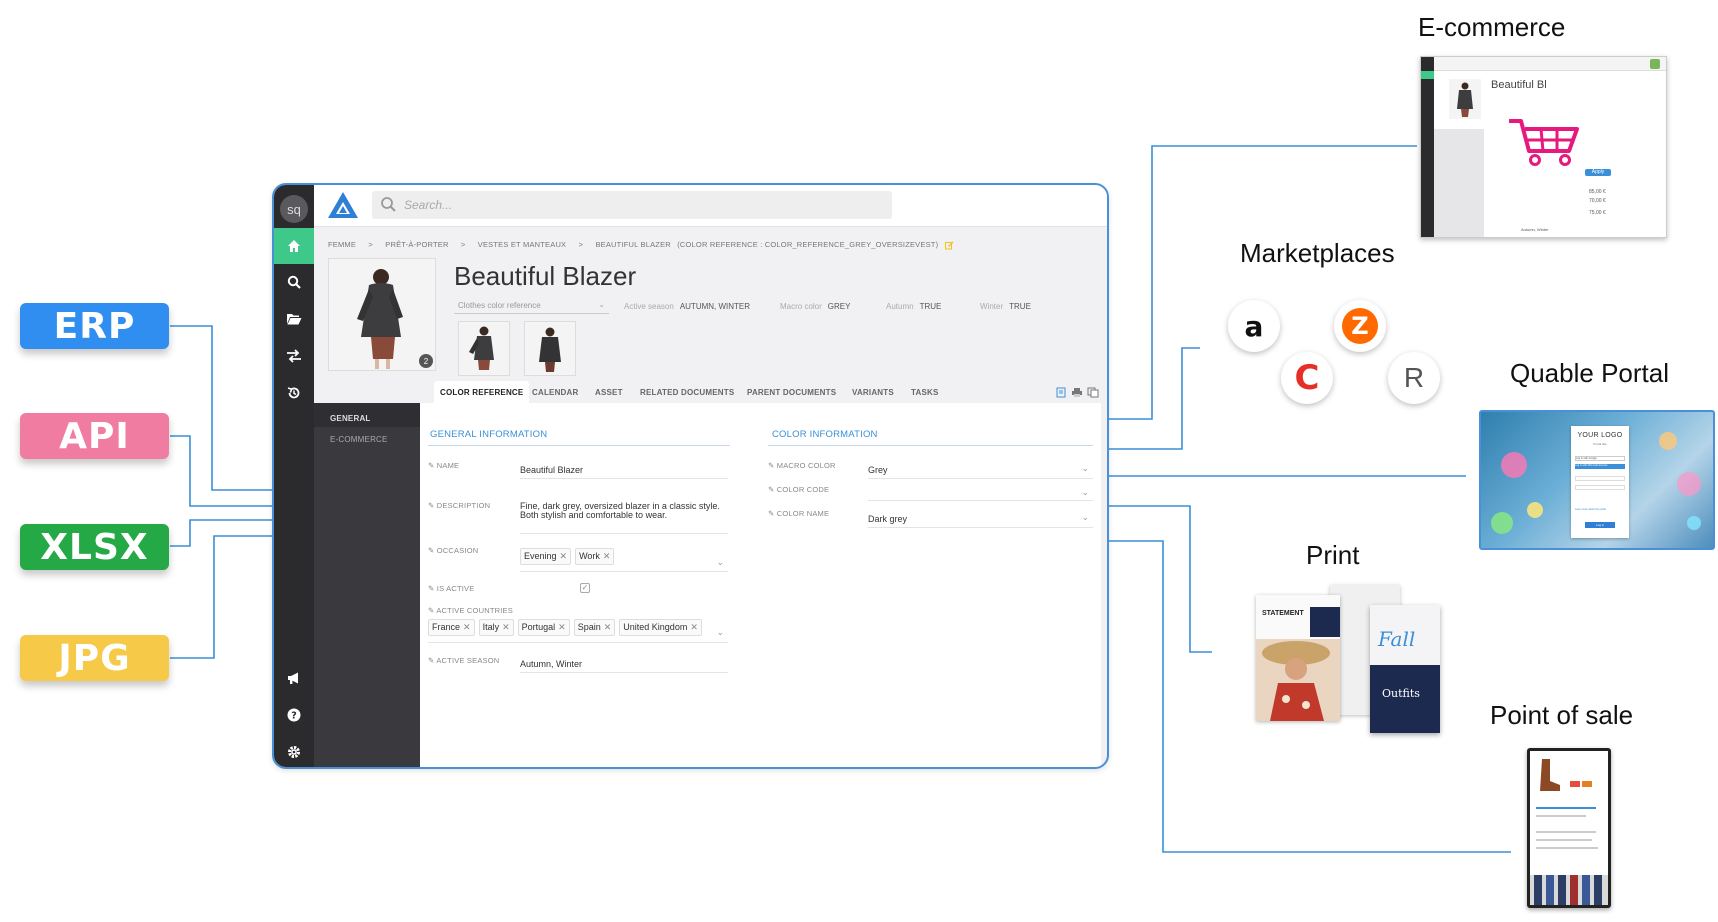 The width and height of the screenshot is (1718, 922). I want to click on active-season-field: Autumn, Winter, so click(624, 666).